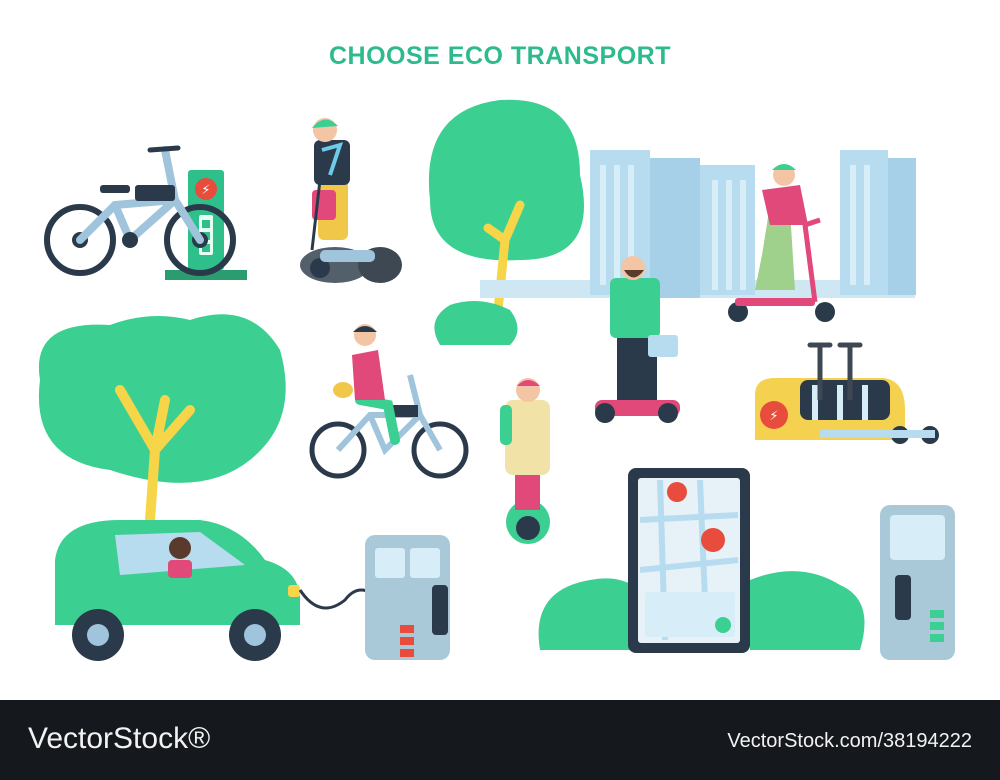  I want to click on brand-logo: VectorStock®, so click(119, 739).